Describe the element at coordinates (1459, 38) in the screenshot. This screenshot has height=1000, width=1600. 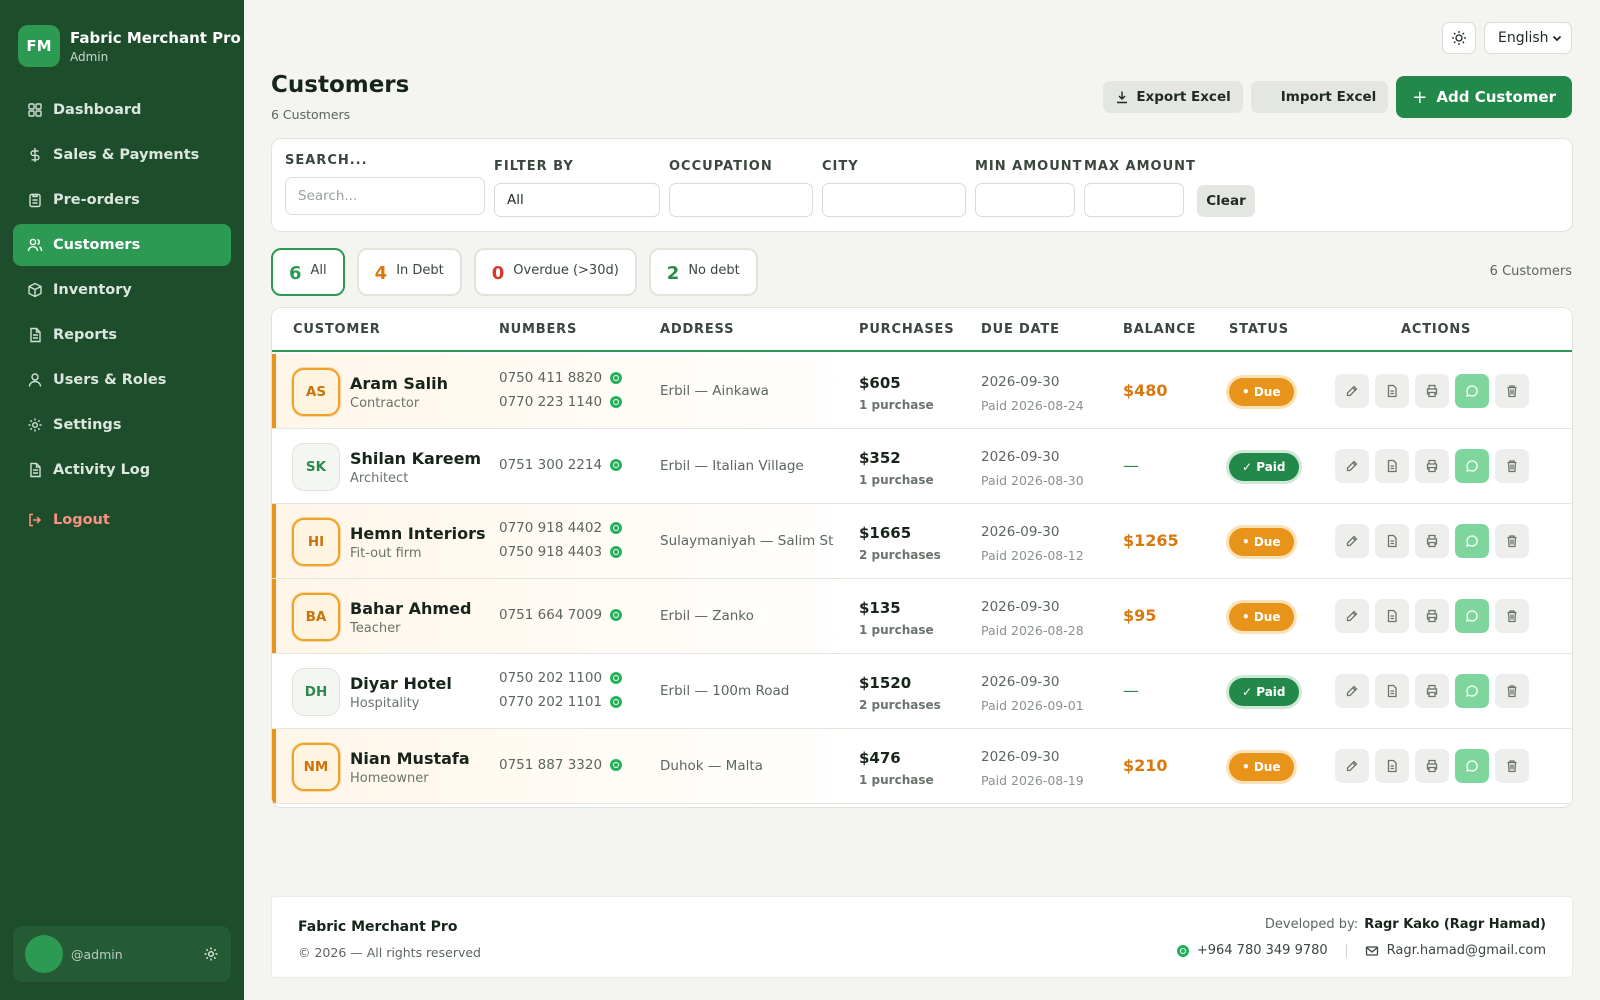
I see `theme-toggle-button` at that location.